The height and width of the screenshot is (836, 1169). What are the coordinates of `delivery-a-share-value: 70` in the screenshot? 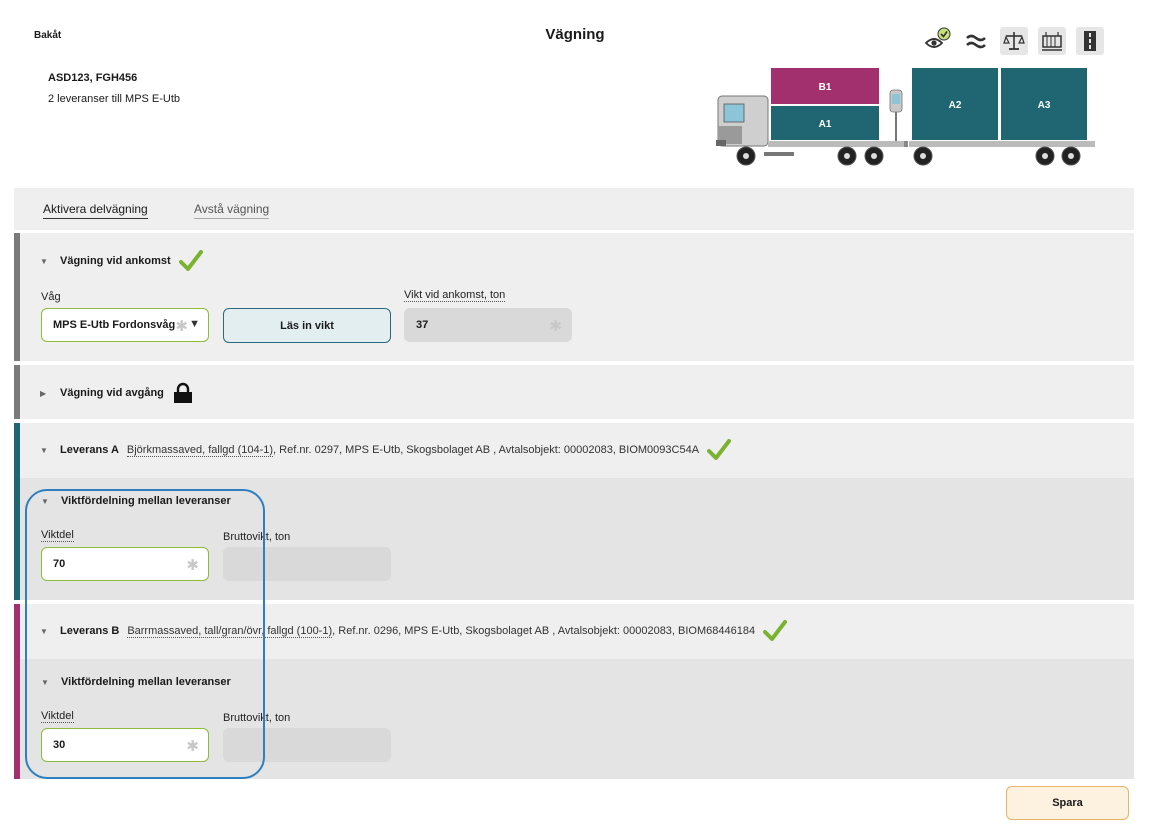 It's located at (59, 564).